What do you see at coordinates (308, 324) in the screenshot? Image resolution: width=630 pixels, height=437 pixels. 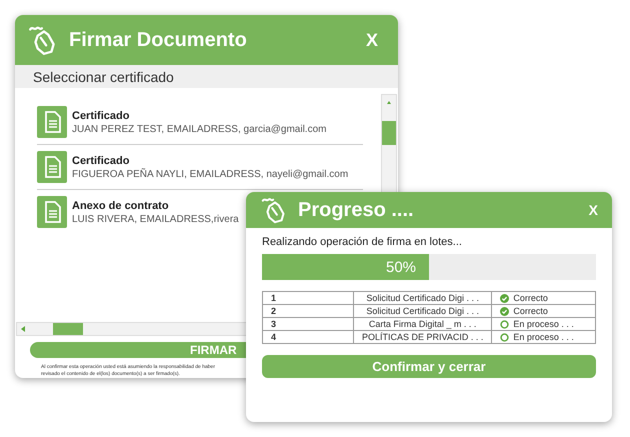 I see `table-cell: 3` at bounding box center [308, 324].